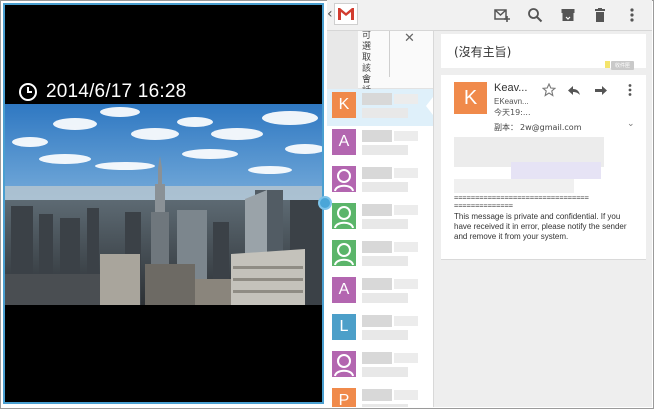  Describe the element at coordinates (409, 38) in the screenshot. I see `close-icon: ✕` at that location.